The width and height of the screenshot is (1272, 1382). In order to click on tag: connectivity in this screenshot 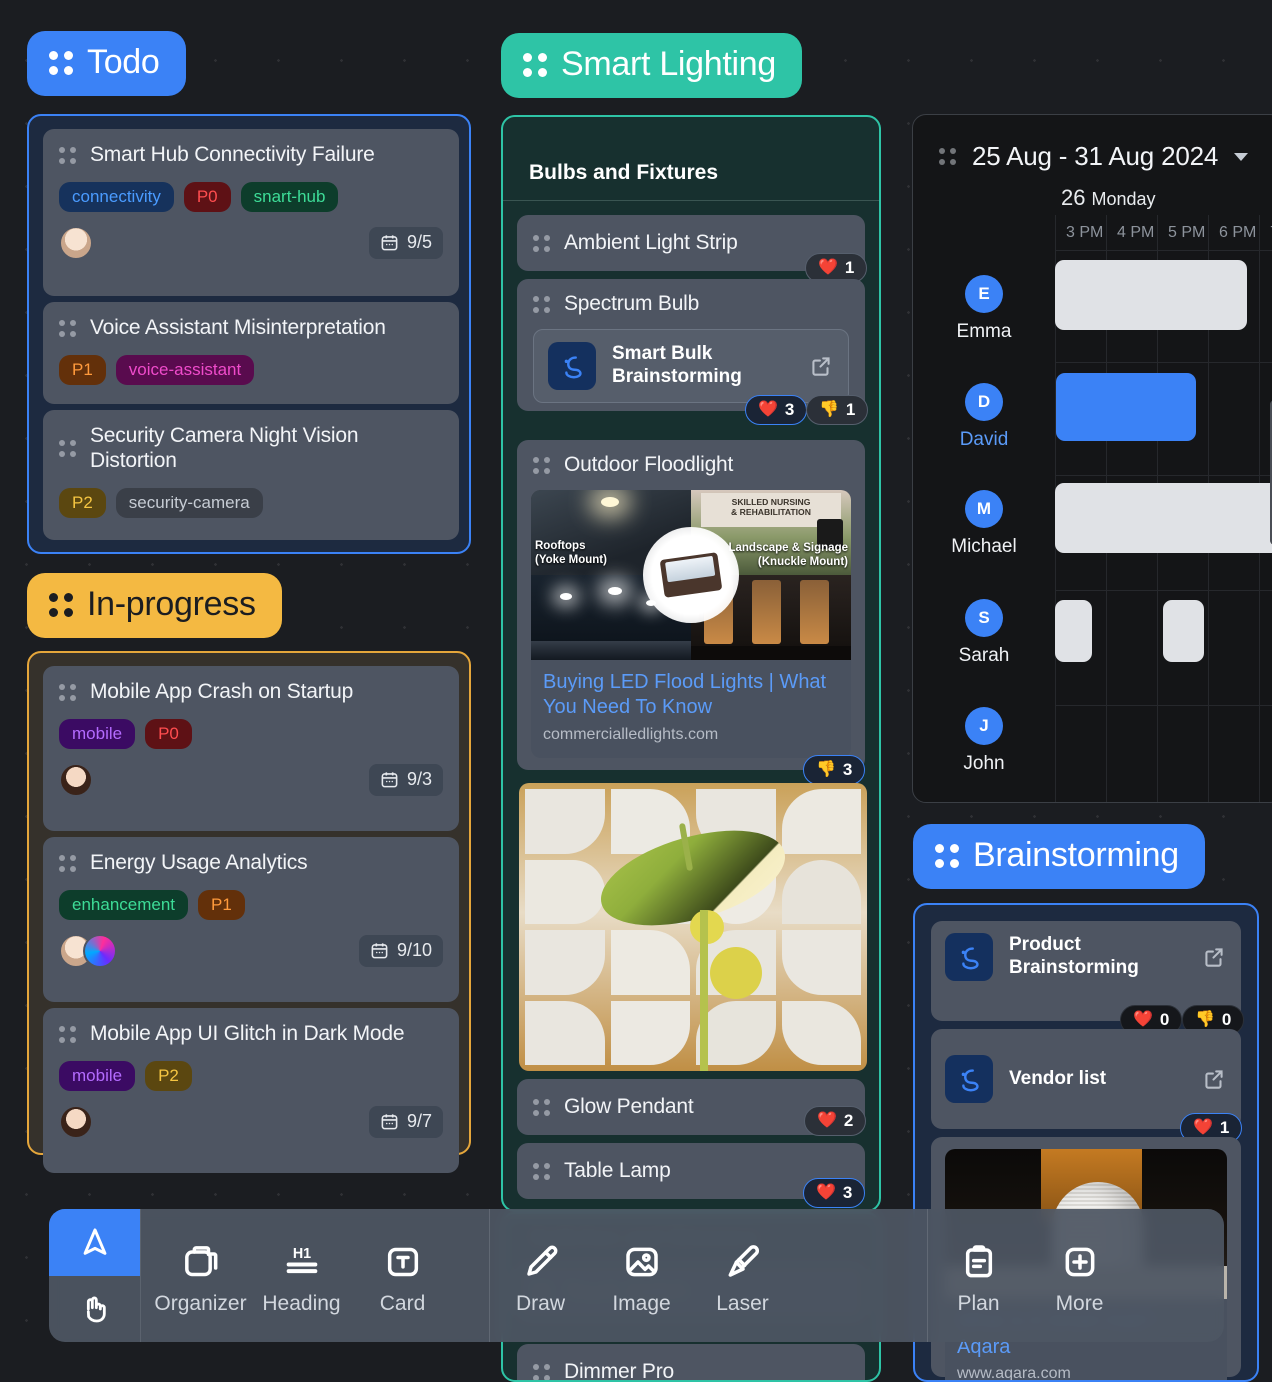, I will do `click(116, 197)`.